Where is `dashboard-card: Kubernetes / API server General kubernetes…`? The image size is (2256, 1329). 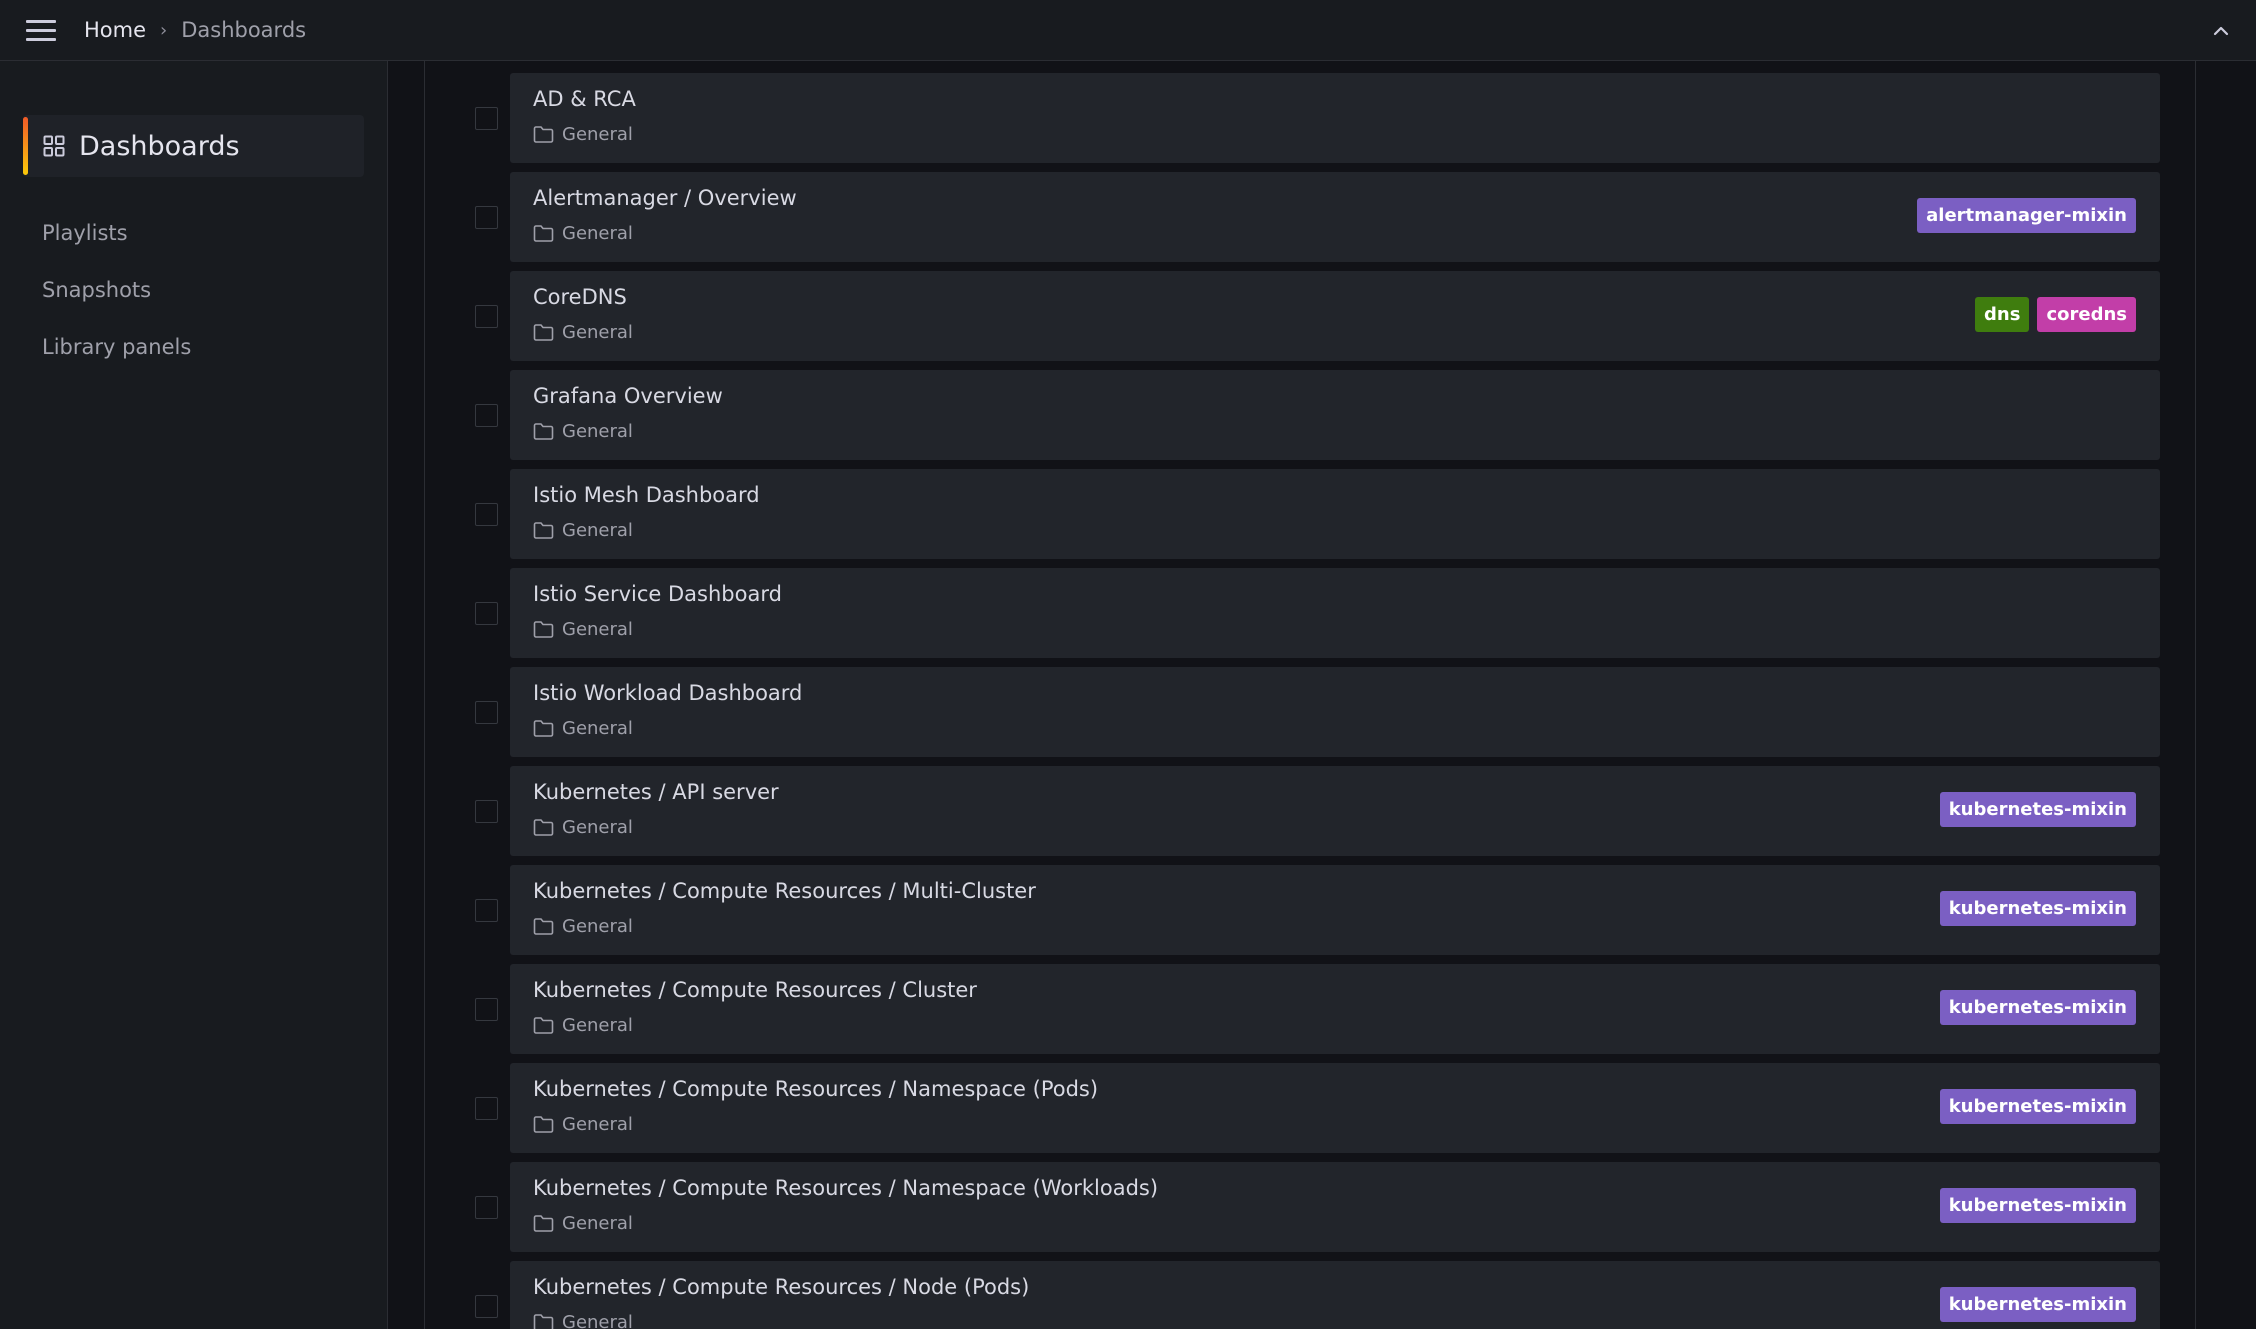
dashboard-card: Kubernetes / API server General kubernetes… is located at coordinates (1335, 811).